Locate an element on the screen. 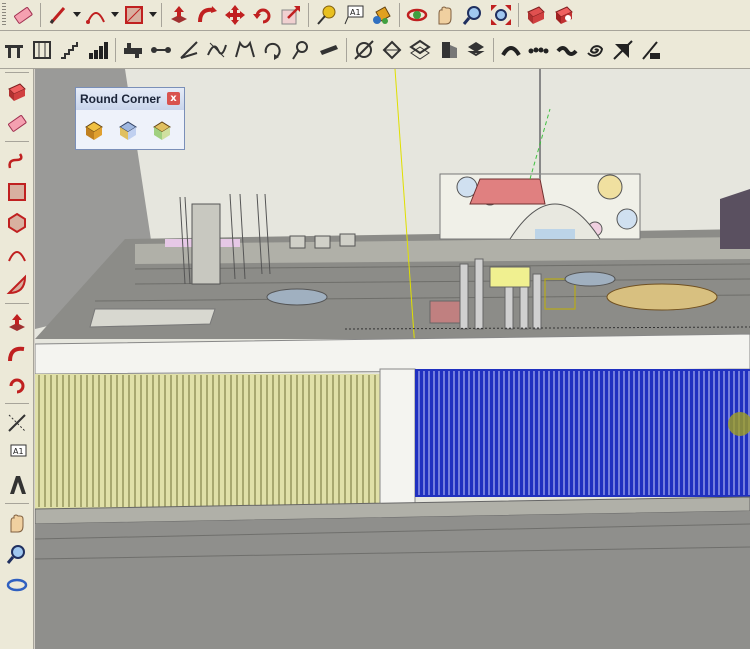 Image resolution: width=750 pixels, height=649 pixels. wave-icon is located at coordinates (567, 50).